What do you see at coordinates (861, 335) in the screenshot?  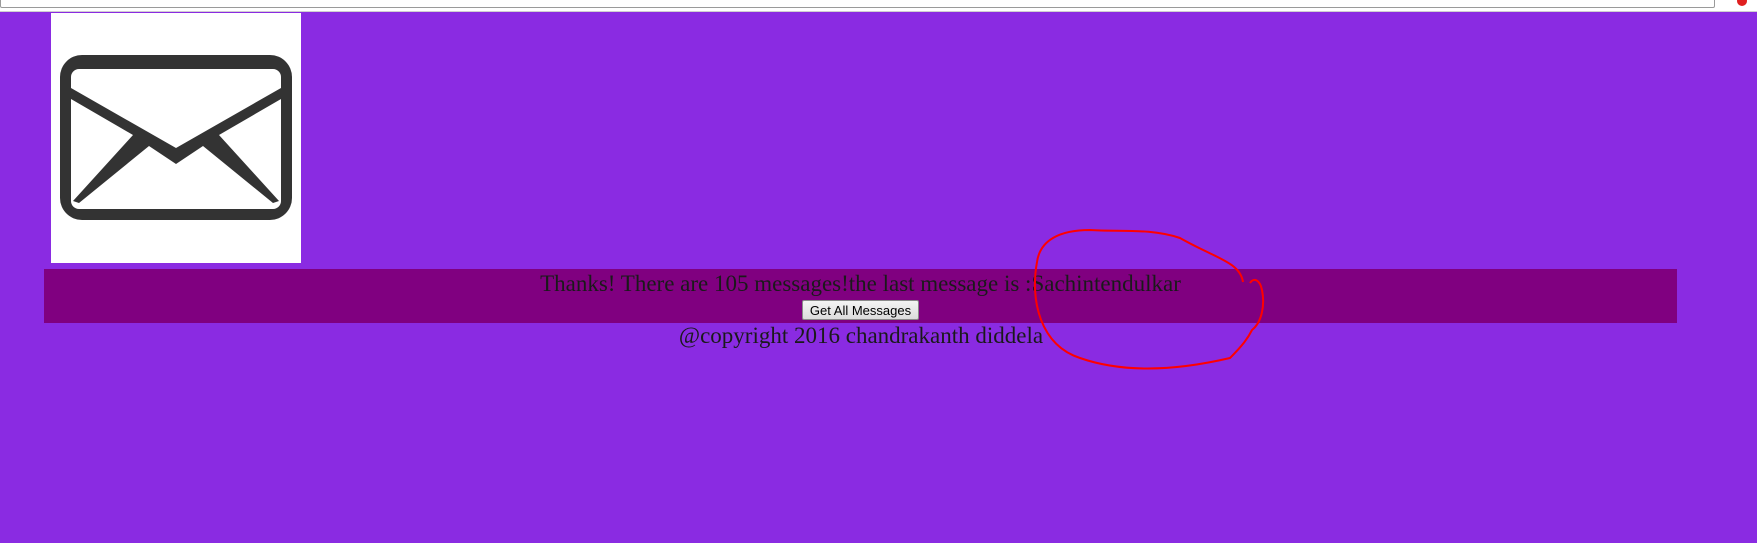 I see `footer-copyright: @copyright 2016 chandrakanth diddela` at bounding box center [861, 335].